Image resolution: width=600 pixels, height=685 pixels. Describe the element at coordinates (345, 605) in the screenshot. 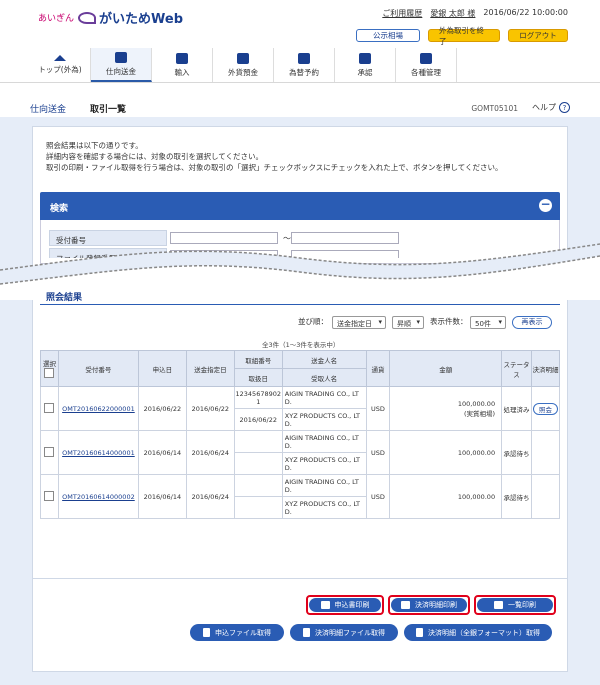

I see `print-application-button: 申込書印刷` at that location.